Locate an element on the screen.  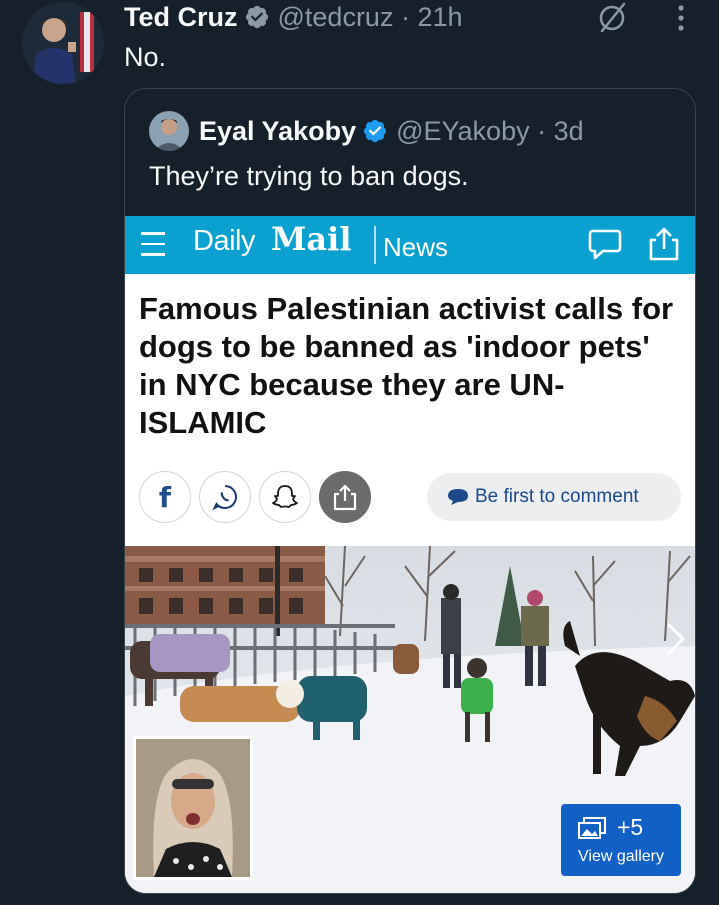
social-share-row: f is located at coordinates (259, 497).